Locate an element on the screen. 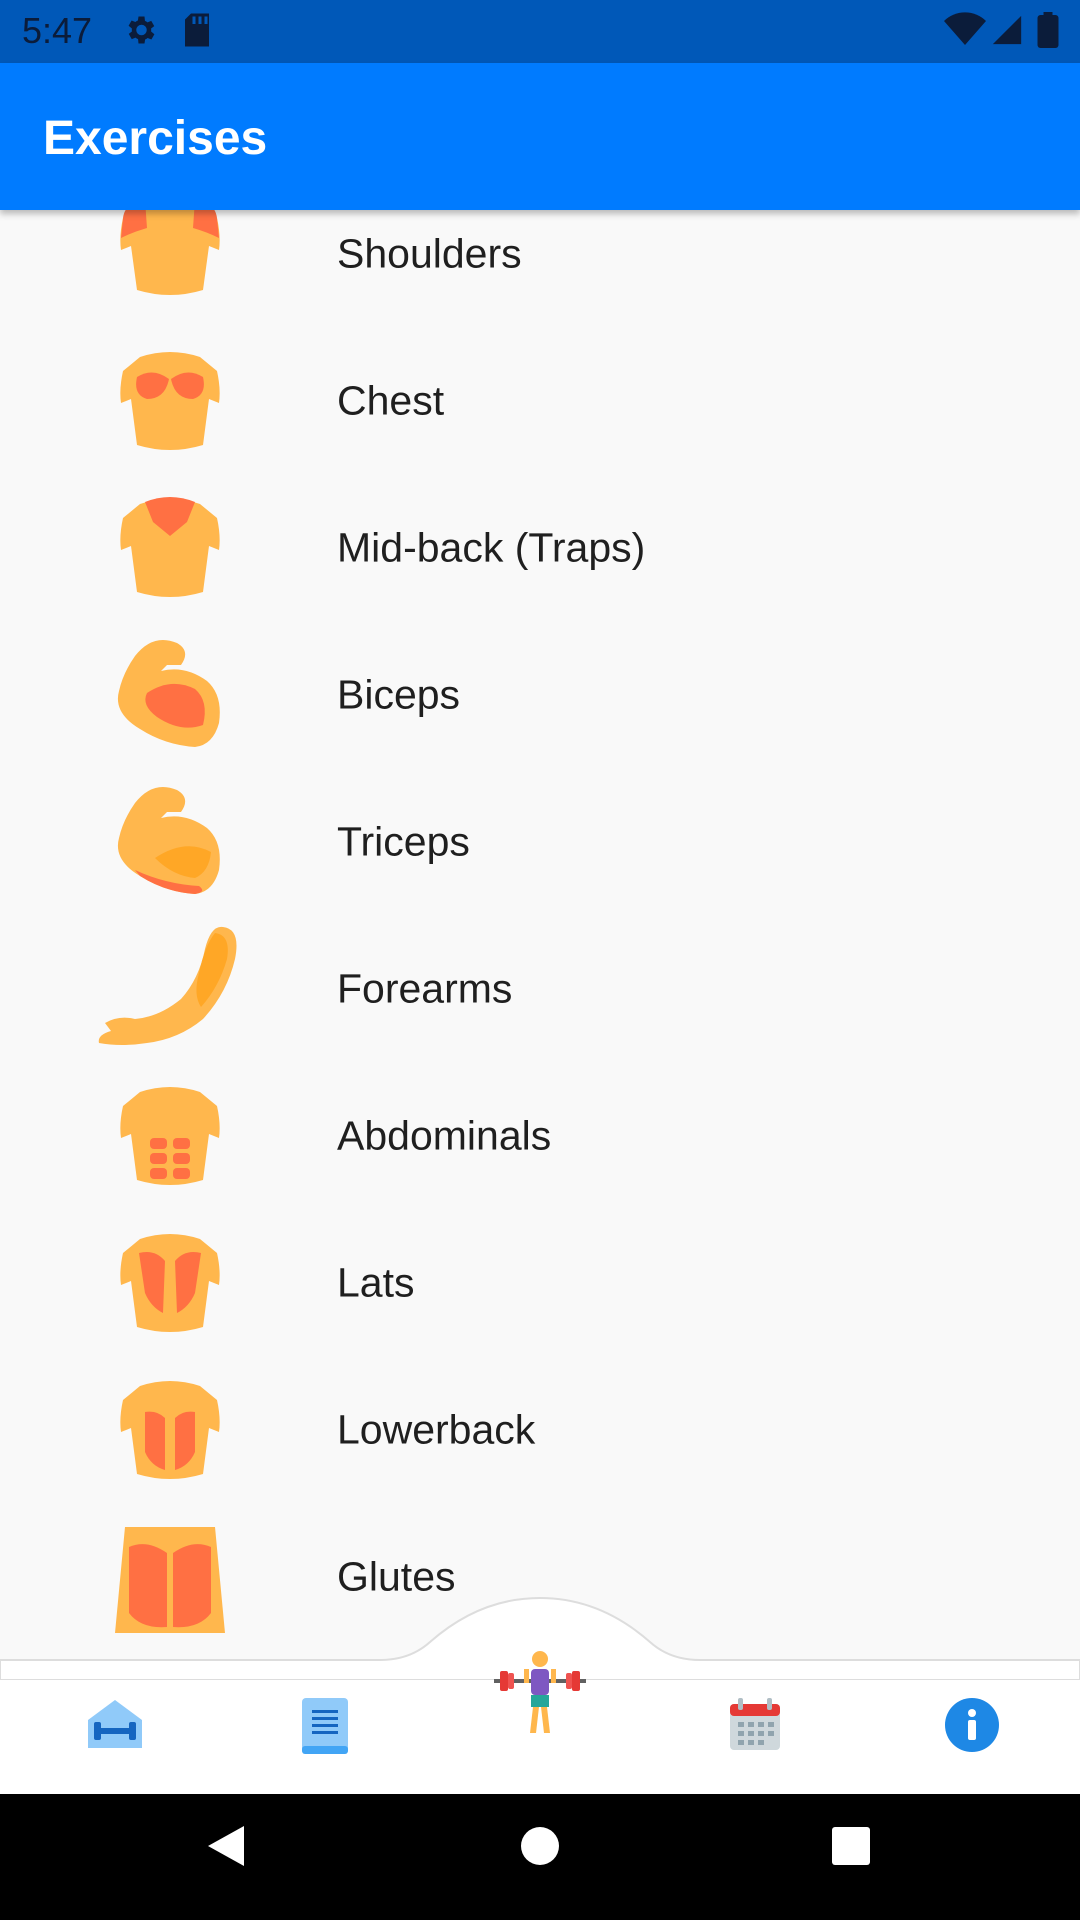 The image size is (1080, 1920). list-item-label: Forearms is located at coordinates (425, 988).